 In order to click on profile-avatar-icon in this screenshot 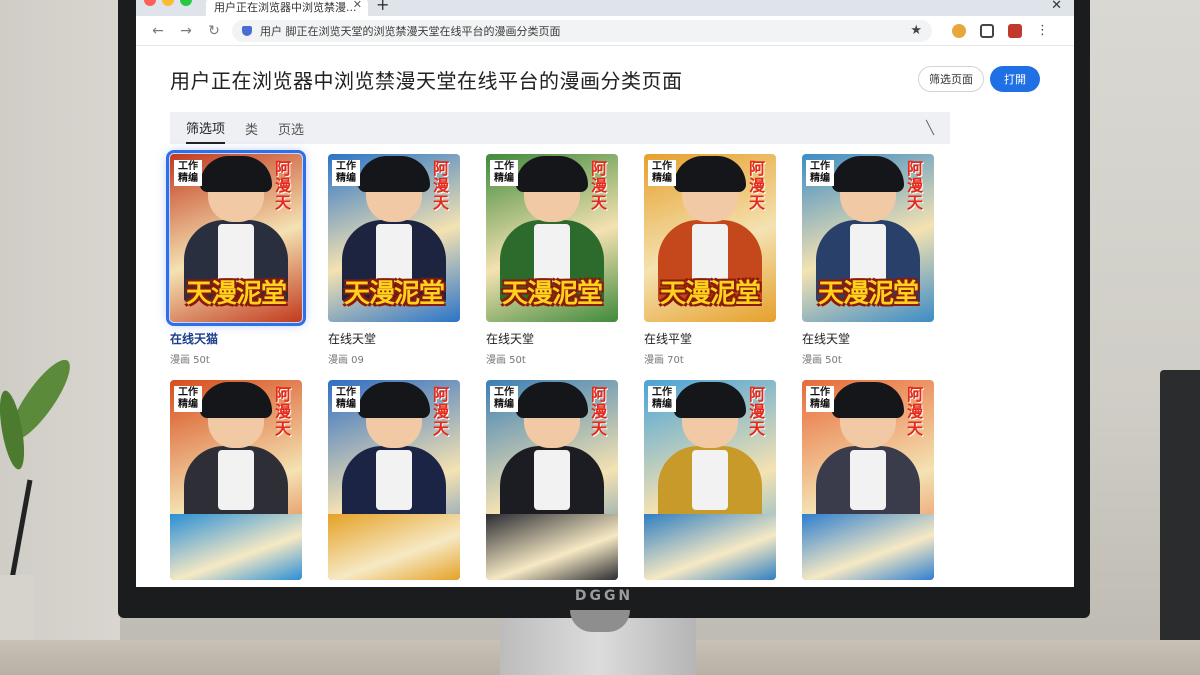, I will do `click(959, 30)`.